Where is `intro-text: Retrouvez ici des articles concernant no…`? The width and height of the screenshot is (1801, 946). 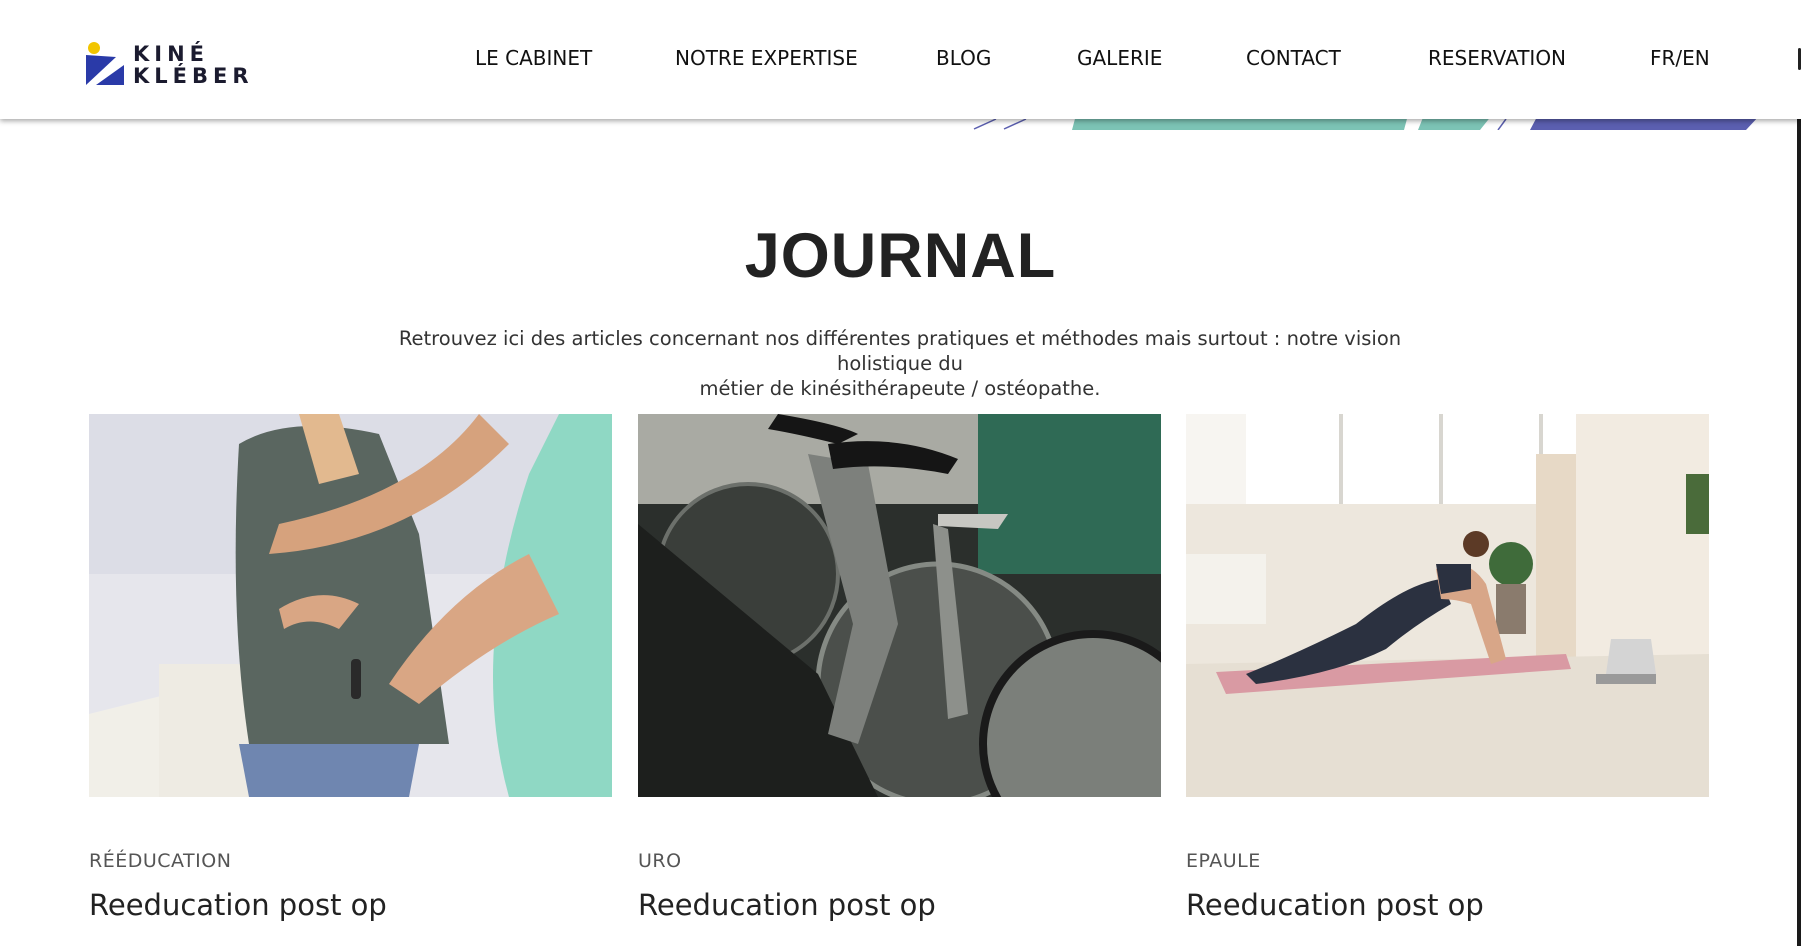 intro-text: Retrouvez ici des articles concernant no… is located at coordinates (900, 363).